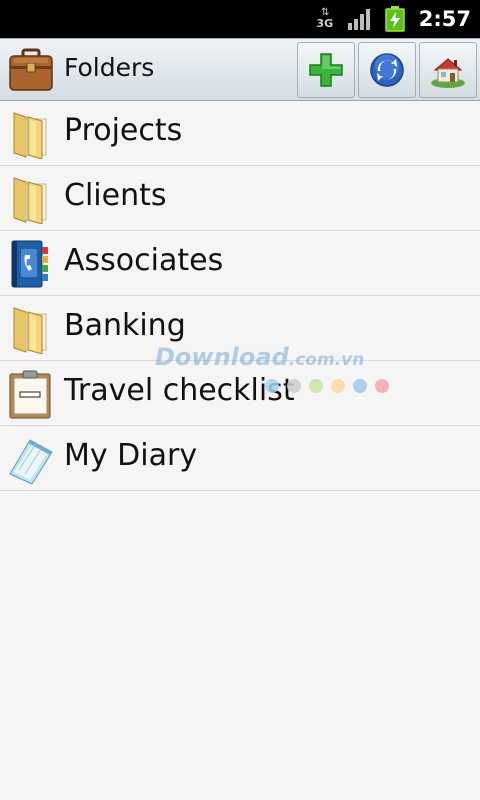 This screenshot has height=800, width=480. I want to click on list-item-associates: Associates, so click(240, 263).